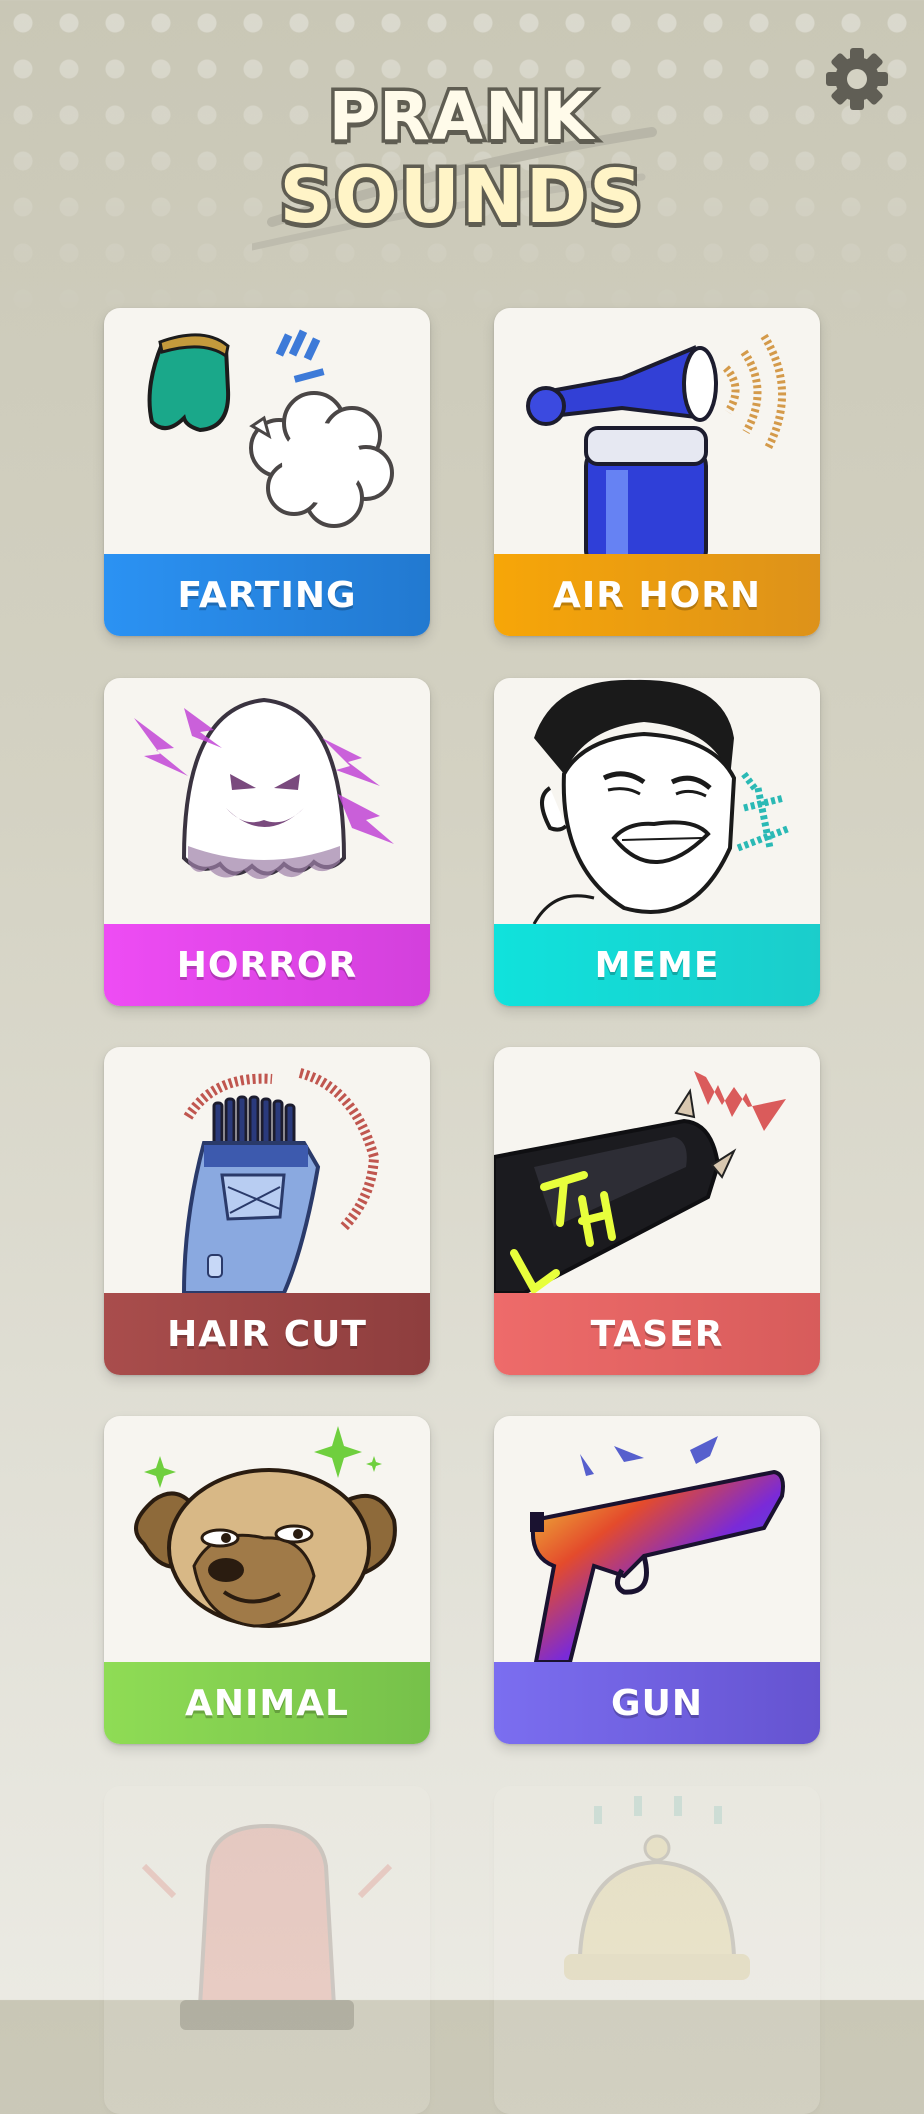 This screenshot has width=924, height=2114. What do you see at coordinates (267, 431) in the screenshot?
I see `fart-cloud-icon` at bounding box center [267, 431].